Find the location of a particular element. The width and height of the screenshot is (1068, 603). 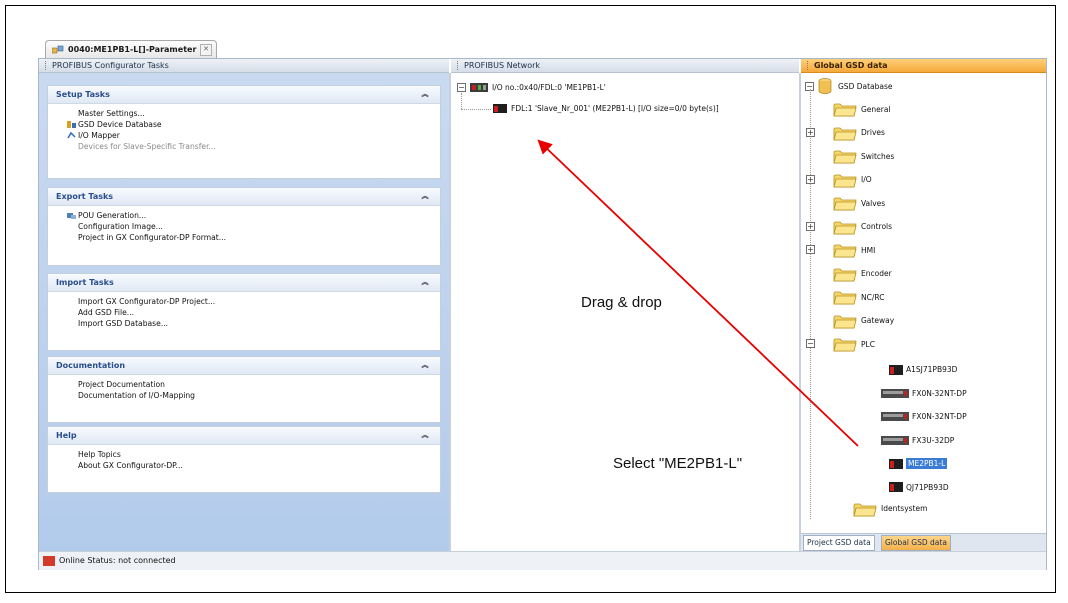

gsd-folder: Switches is located at coordinates (863, 156).